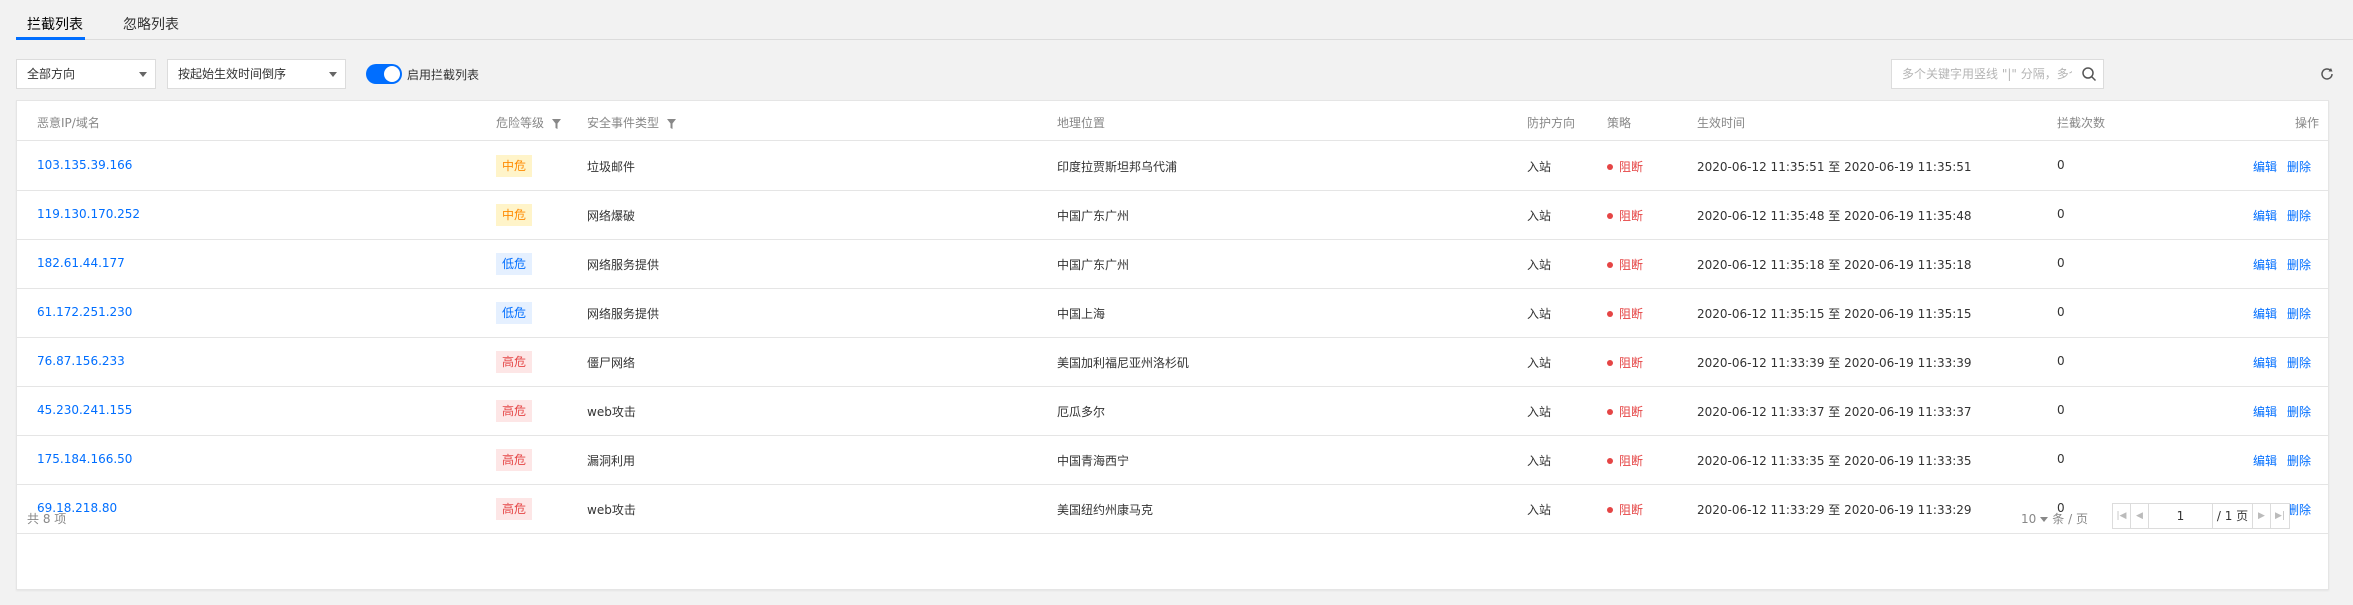 The width and height of the screenshot is (2353, 605). Describe the element at coordinates (84, 312) in the screenshot. I see `ip-link: 61.172.251.230` at that location.